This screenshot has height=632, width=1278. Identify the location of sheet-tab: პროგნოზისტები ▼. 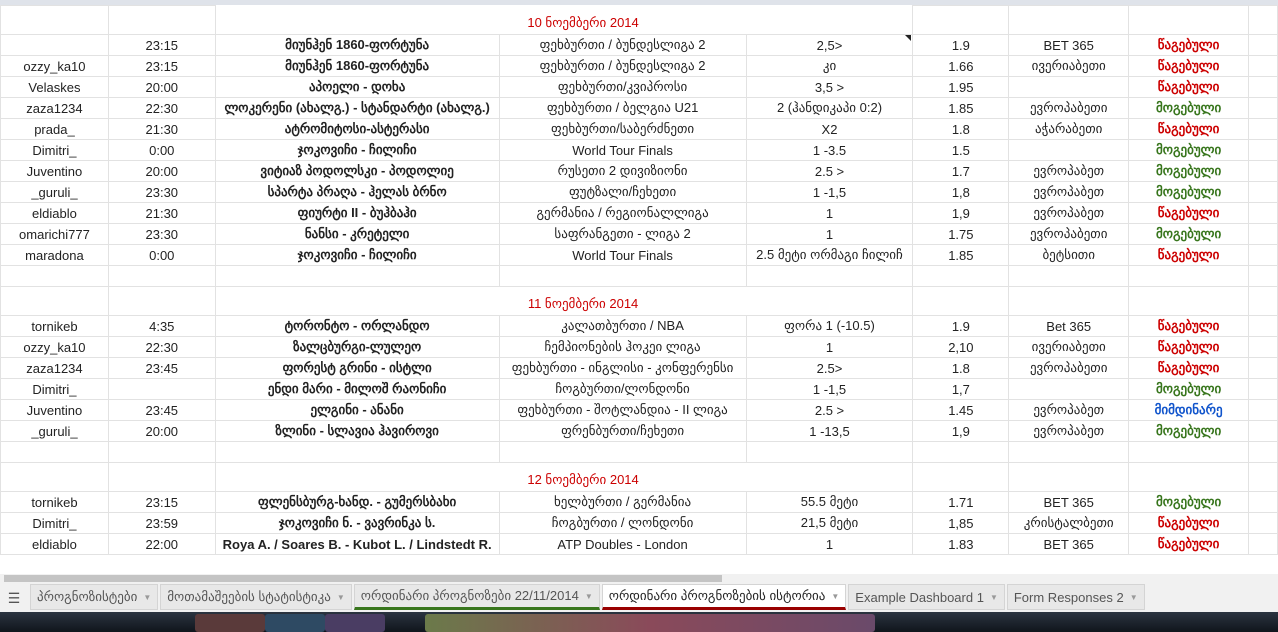
(94, 597).